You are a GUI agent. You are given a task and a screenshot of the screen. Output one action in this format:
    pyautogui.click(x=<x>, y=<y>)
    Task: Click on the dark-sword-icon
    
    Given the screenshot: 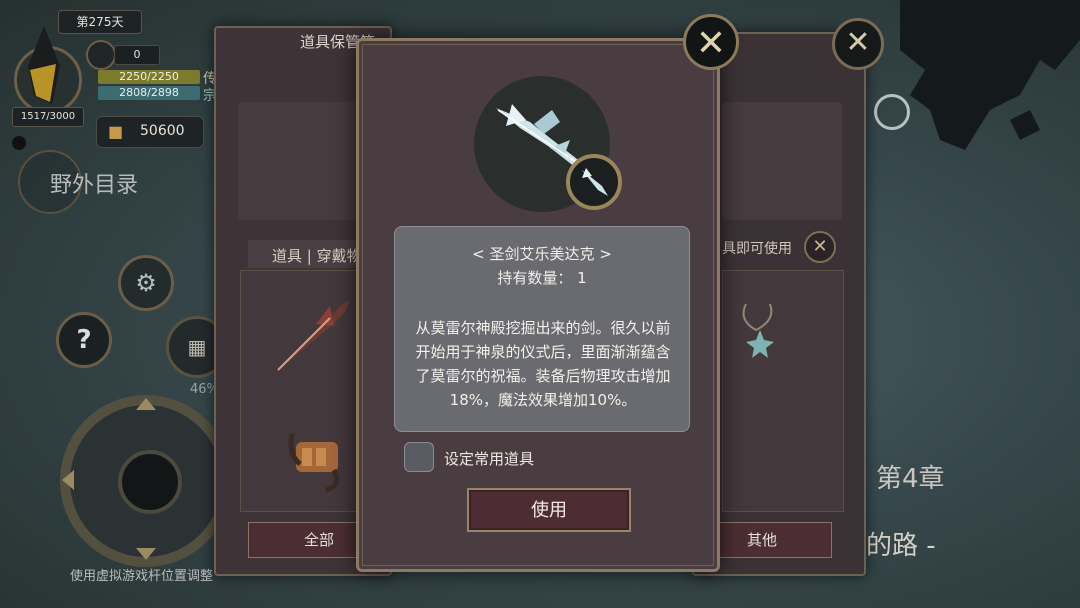 What is the action you would take?
    pyautogui.click(x=314, y=336)
    